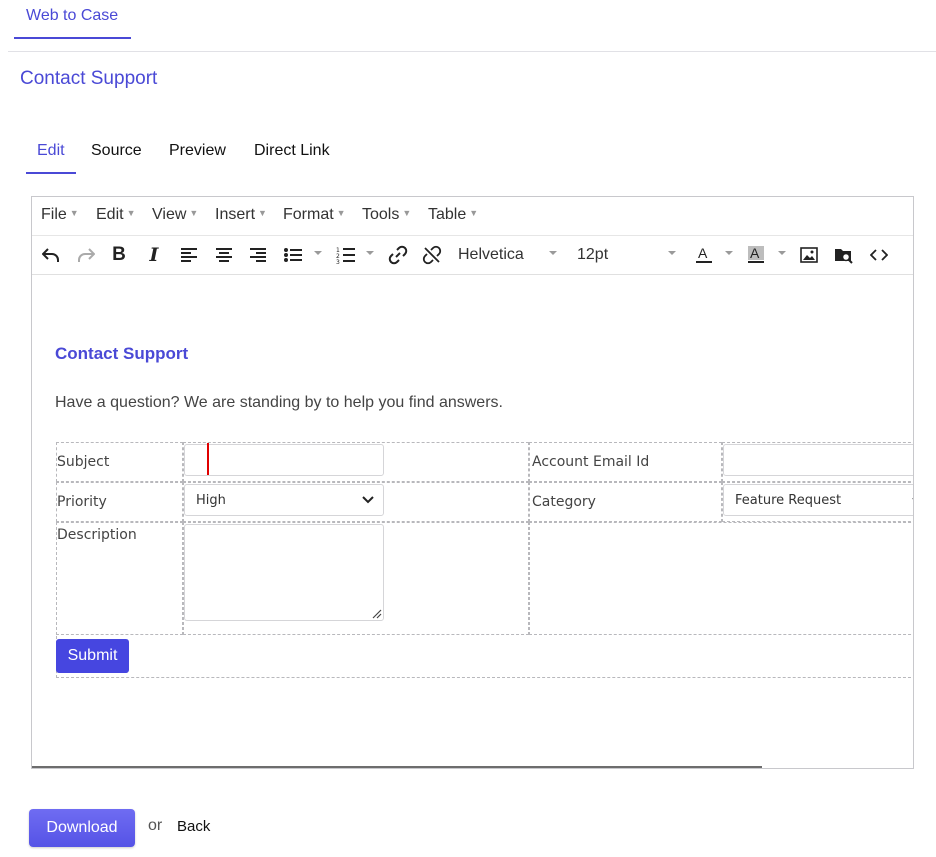 This screenshot has width=936, height=857. I want to click on description-label: Description, so click(97, 535).